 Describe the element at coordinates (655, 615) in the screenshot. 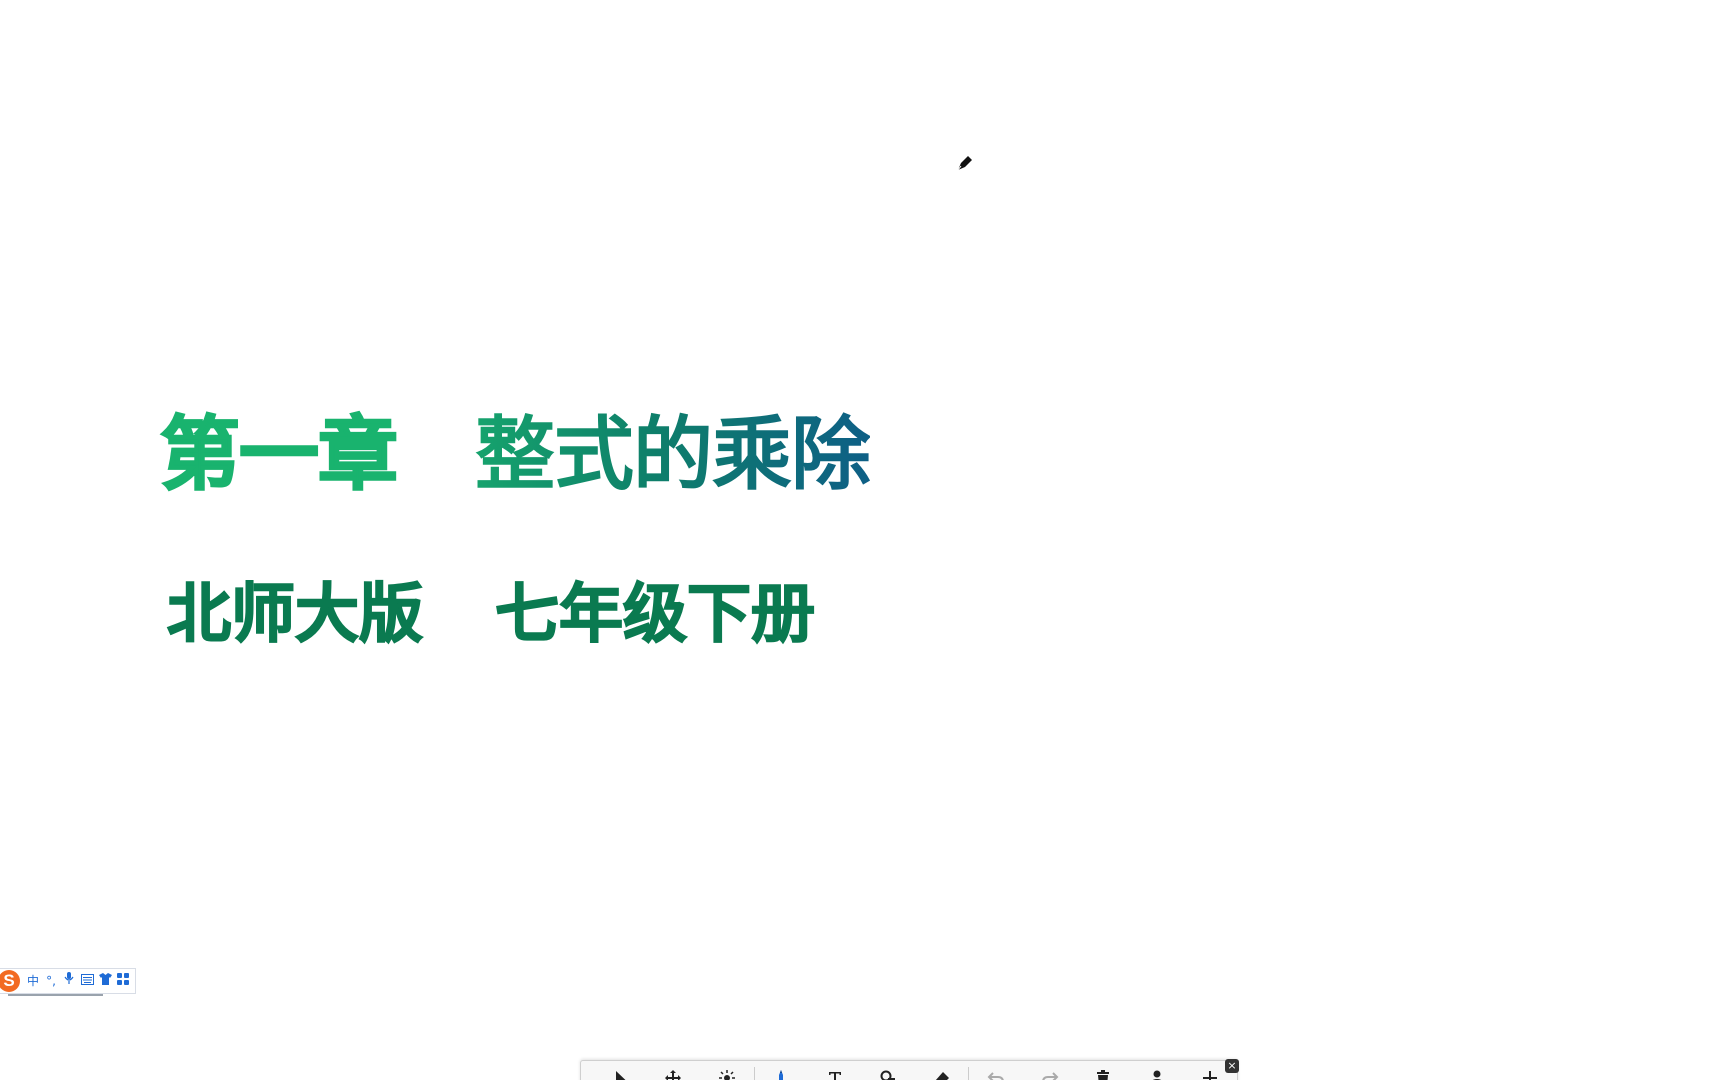

I see `subtitle-grade: 七年级下册` at that location.